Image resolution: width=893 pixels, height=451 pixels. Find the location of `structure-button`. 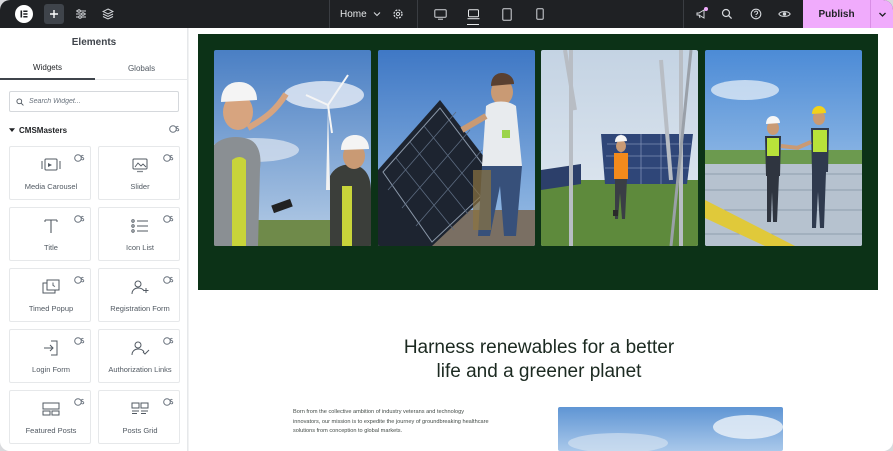

structure-button is located at coordinates (108, 14).